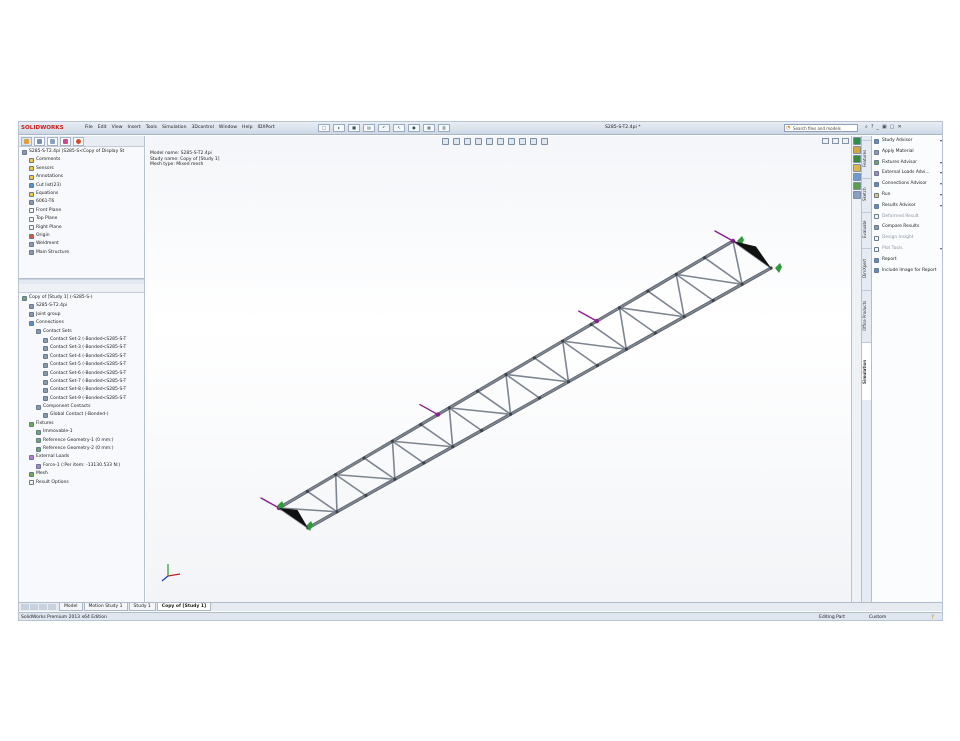  Describe the element at coordinates (105, 607) in the screenshot. I see `model-tab: Motion Study 1` at that location.